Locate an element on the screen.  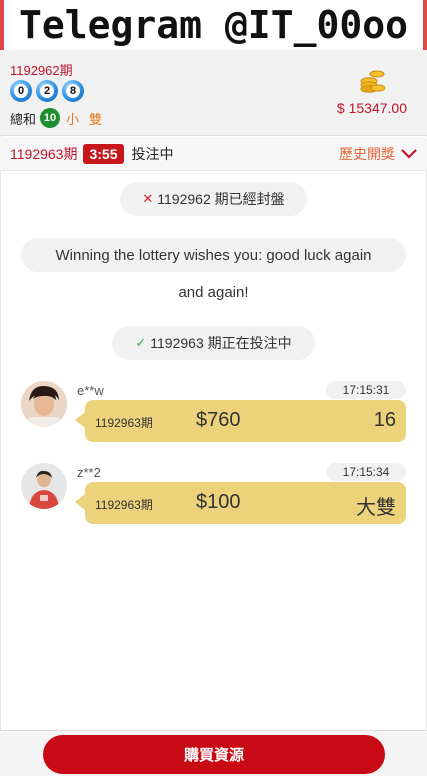
coins-icon is located at coordinates (373, 81).